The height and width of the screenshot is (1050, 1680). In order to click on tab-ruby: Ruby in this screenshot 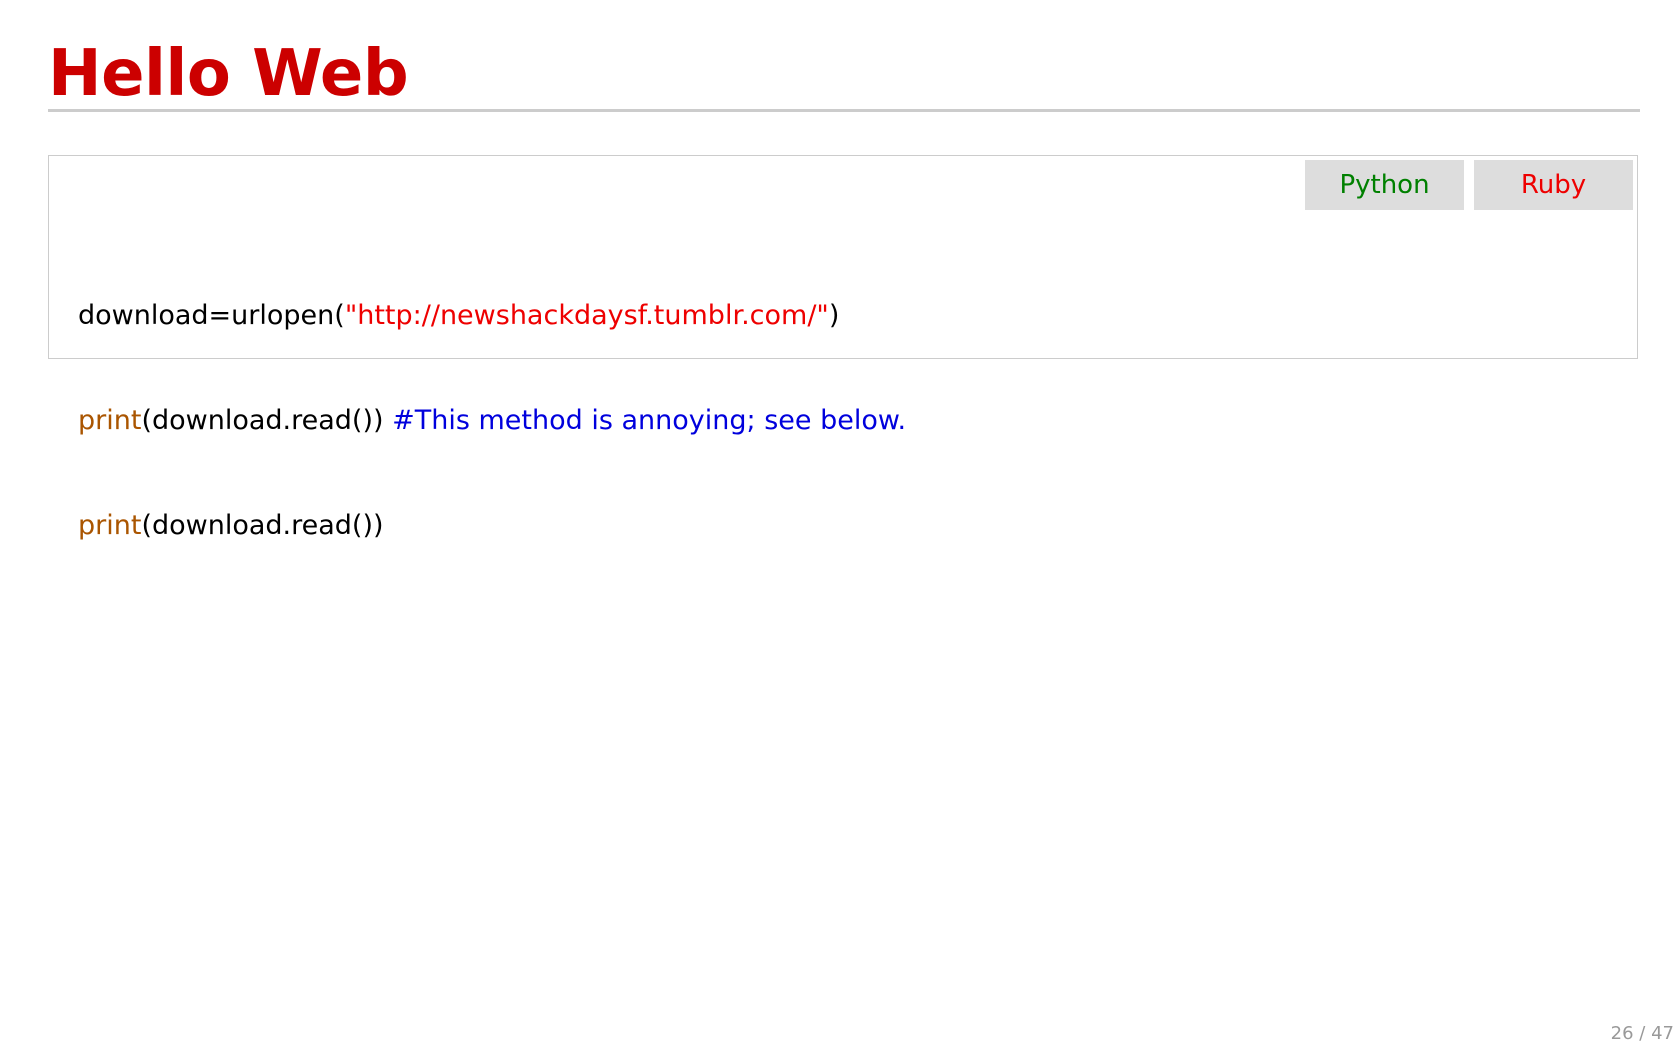, I will do `click(1553, 185)`.